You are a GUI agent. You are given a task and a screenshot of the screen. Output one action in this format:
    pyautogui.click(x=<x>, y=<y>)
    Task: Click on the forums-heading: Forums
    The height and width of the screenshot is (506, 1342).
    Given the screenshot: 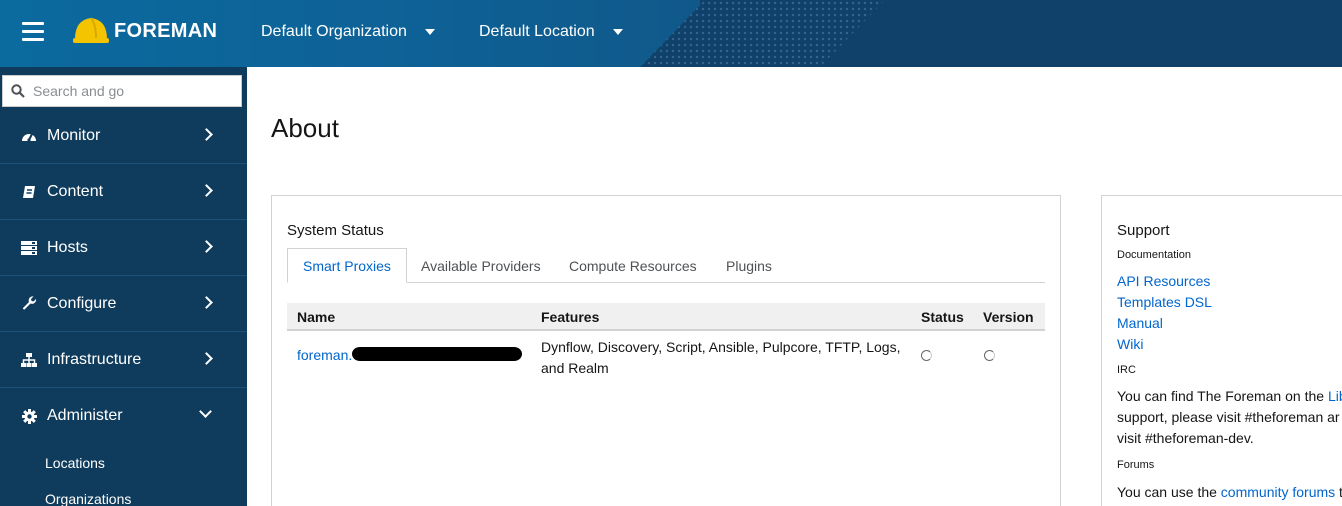 What is the action you would take?
    pyautogui.click(x=1136, y=465)
    